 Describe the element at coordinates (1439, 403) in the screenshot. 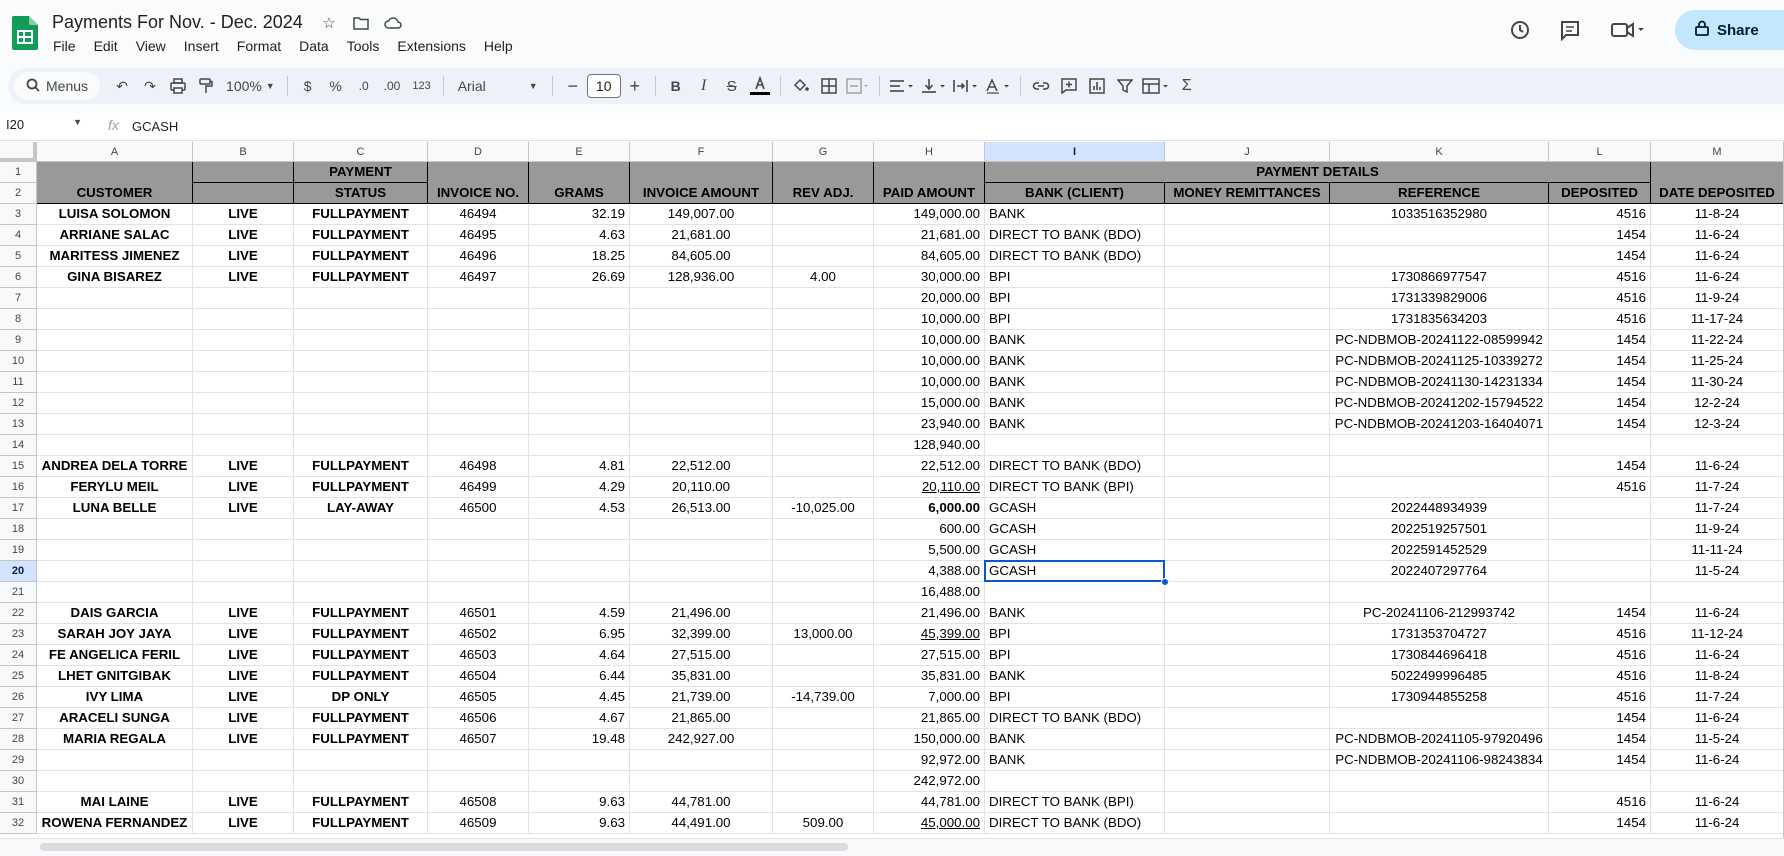

I see `cell-k12: PC-NDBMOB-20241202-15794522` at that location.